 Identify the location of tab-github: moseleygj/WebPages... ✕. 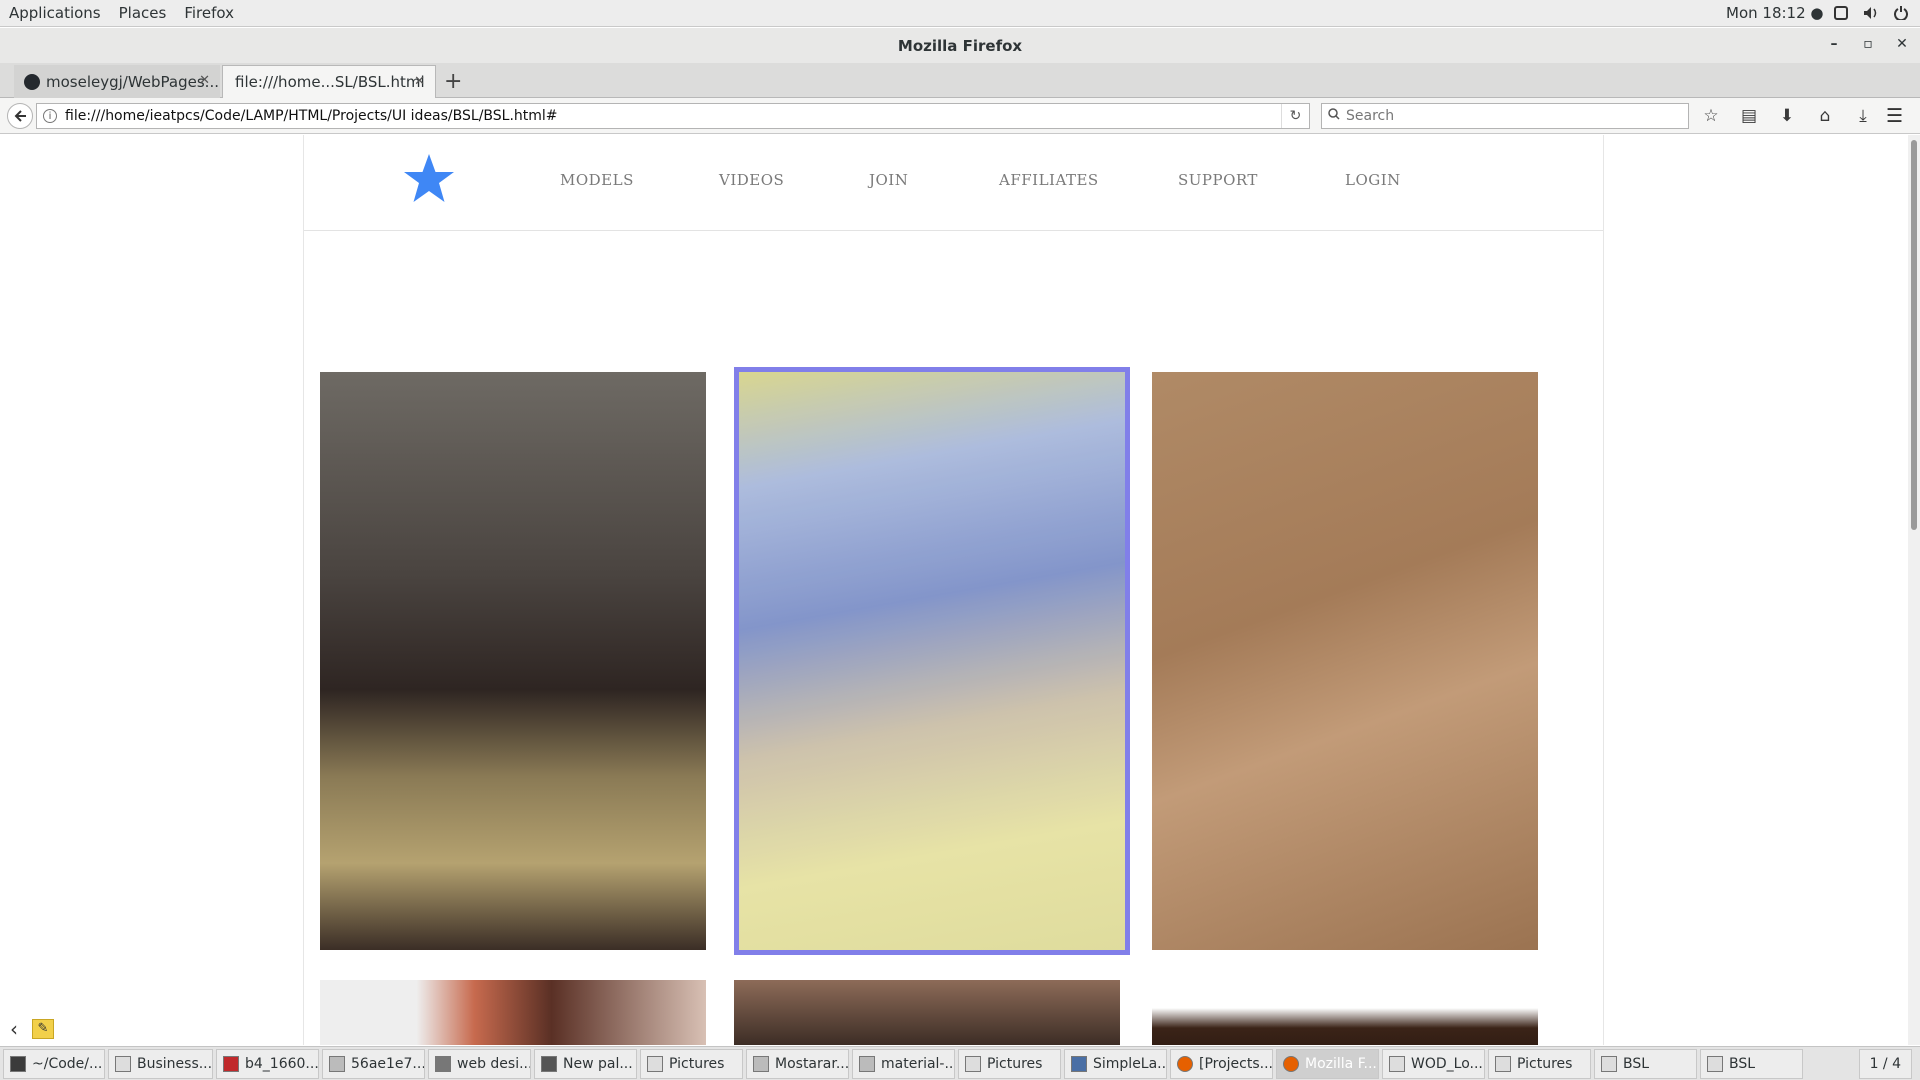
(117, 81).